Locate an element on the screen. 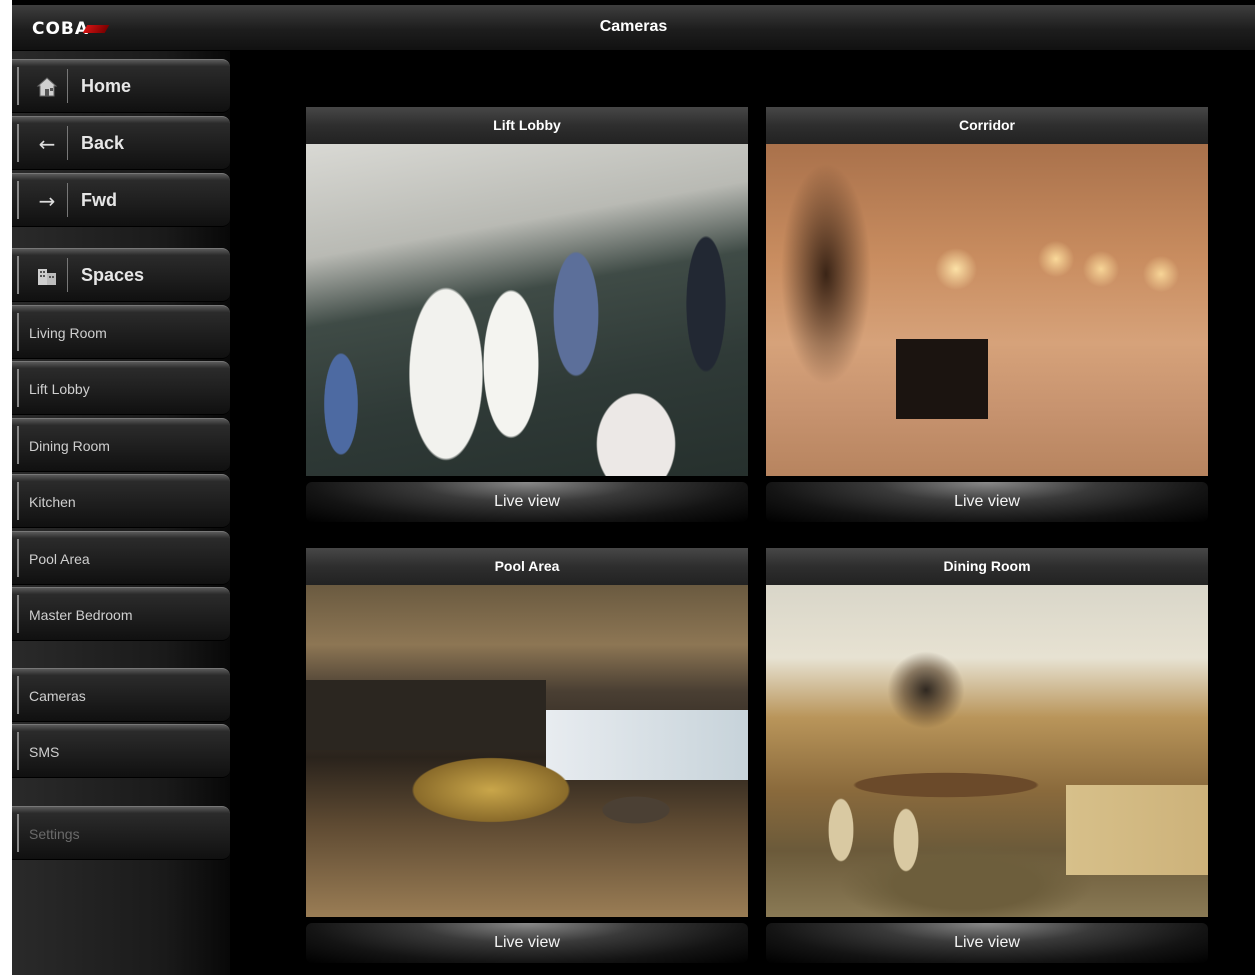 The width and height of the screenshot is (1255, 975). top-bar: COBA Cameras is located at coordinates (633, 28).